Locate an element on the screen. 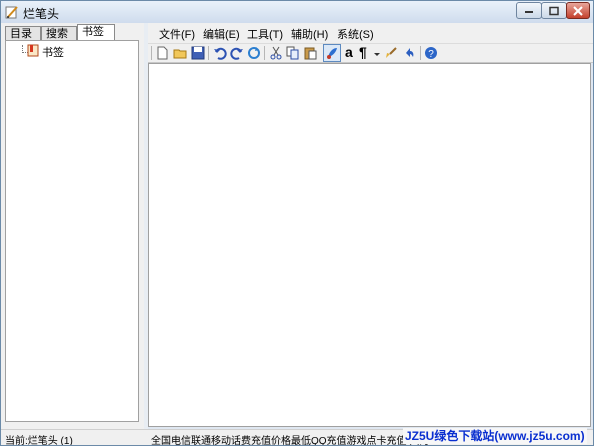 The width and height of the screenshot is (594, 446). redo-icon is located at coordinates (237, 53).